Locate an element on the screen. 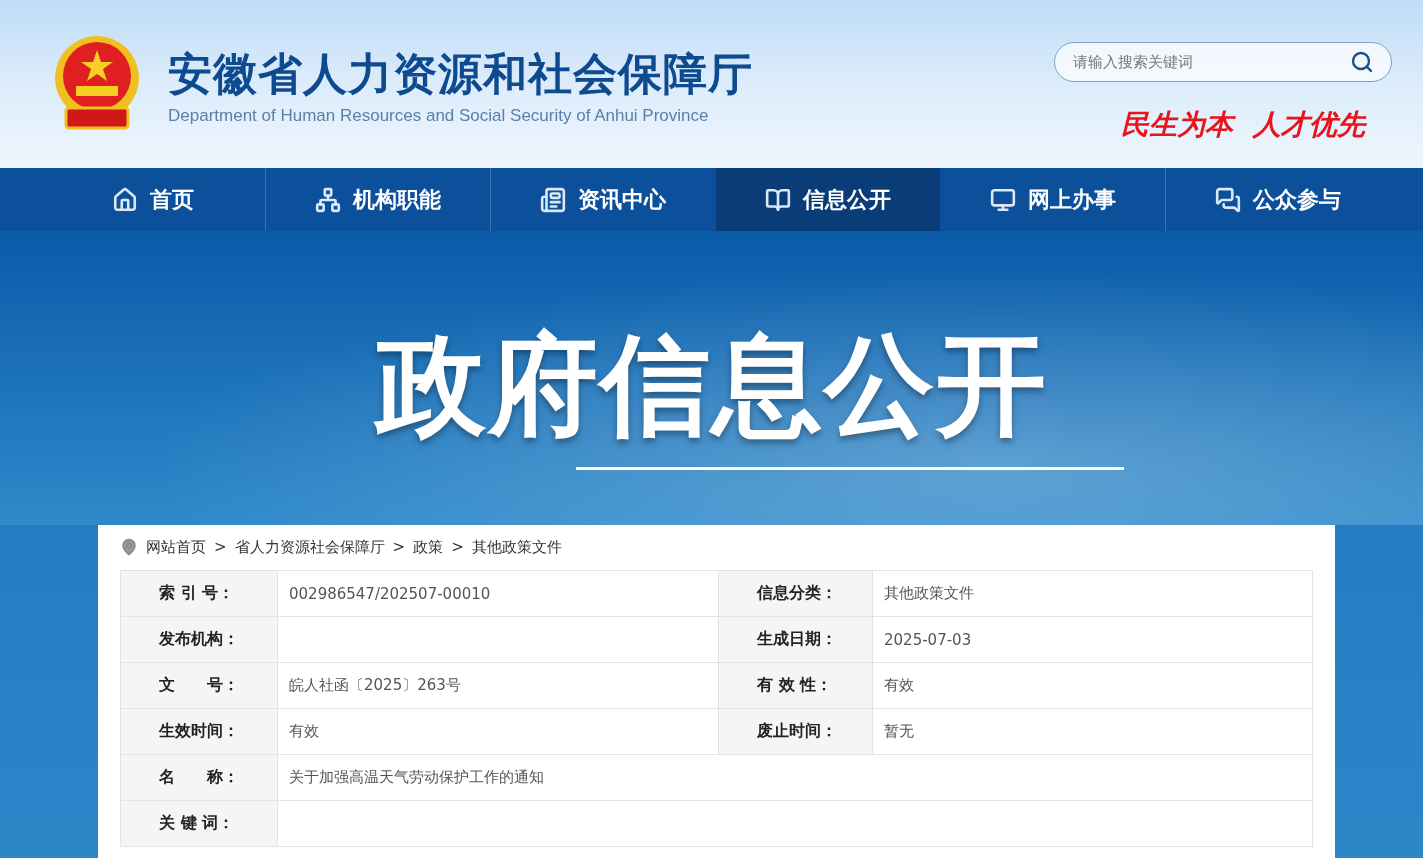 This screenshot has width=1423, height=858. open-book-icon is located at coordinates (778, 199).